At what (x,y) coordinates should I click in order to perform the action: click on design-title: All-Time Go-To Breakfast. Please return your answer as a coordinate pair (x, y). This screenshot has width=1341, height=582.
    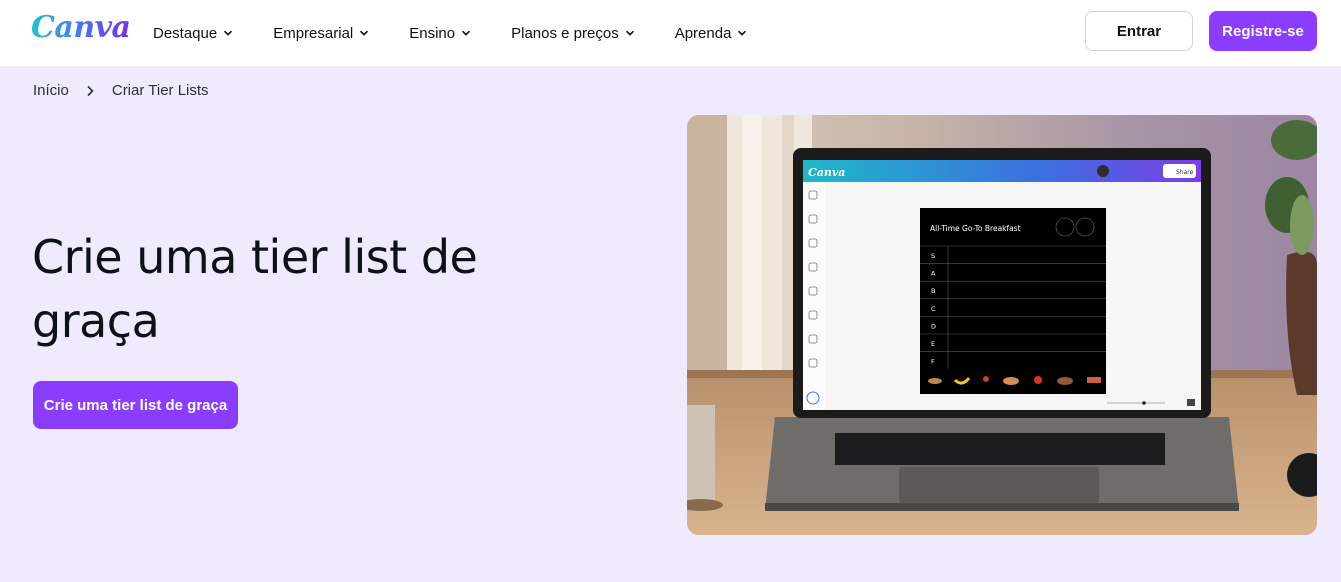
    Looking at the image, I should click on (975, 228).